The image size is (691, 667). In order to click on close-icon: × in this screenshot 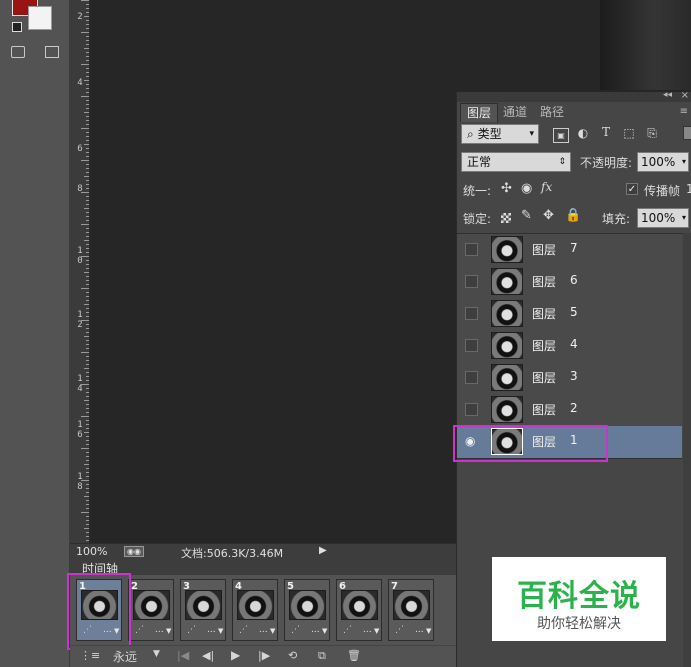, I will do `click(685, 95)`.